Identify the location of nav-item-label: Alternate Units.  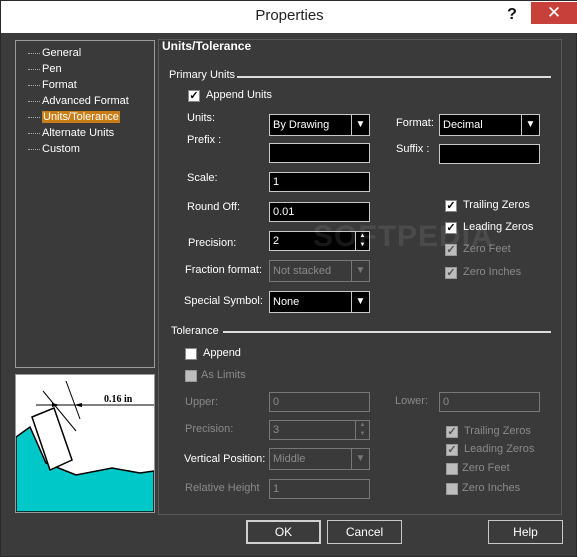
(78, 133).